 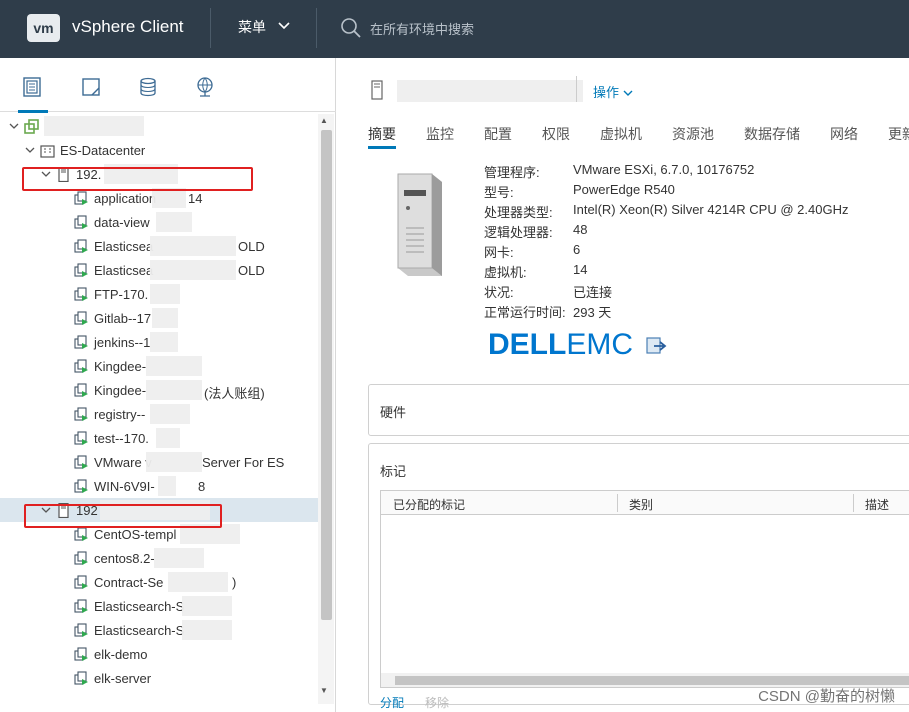 What do you see at coordinates (159, 414) in the screenshot?
I see `tree-item-vm: registry--` at bounding box center [159, 414].